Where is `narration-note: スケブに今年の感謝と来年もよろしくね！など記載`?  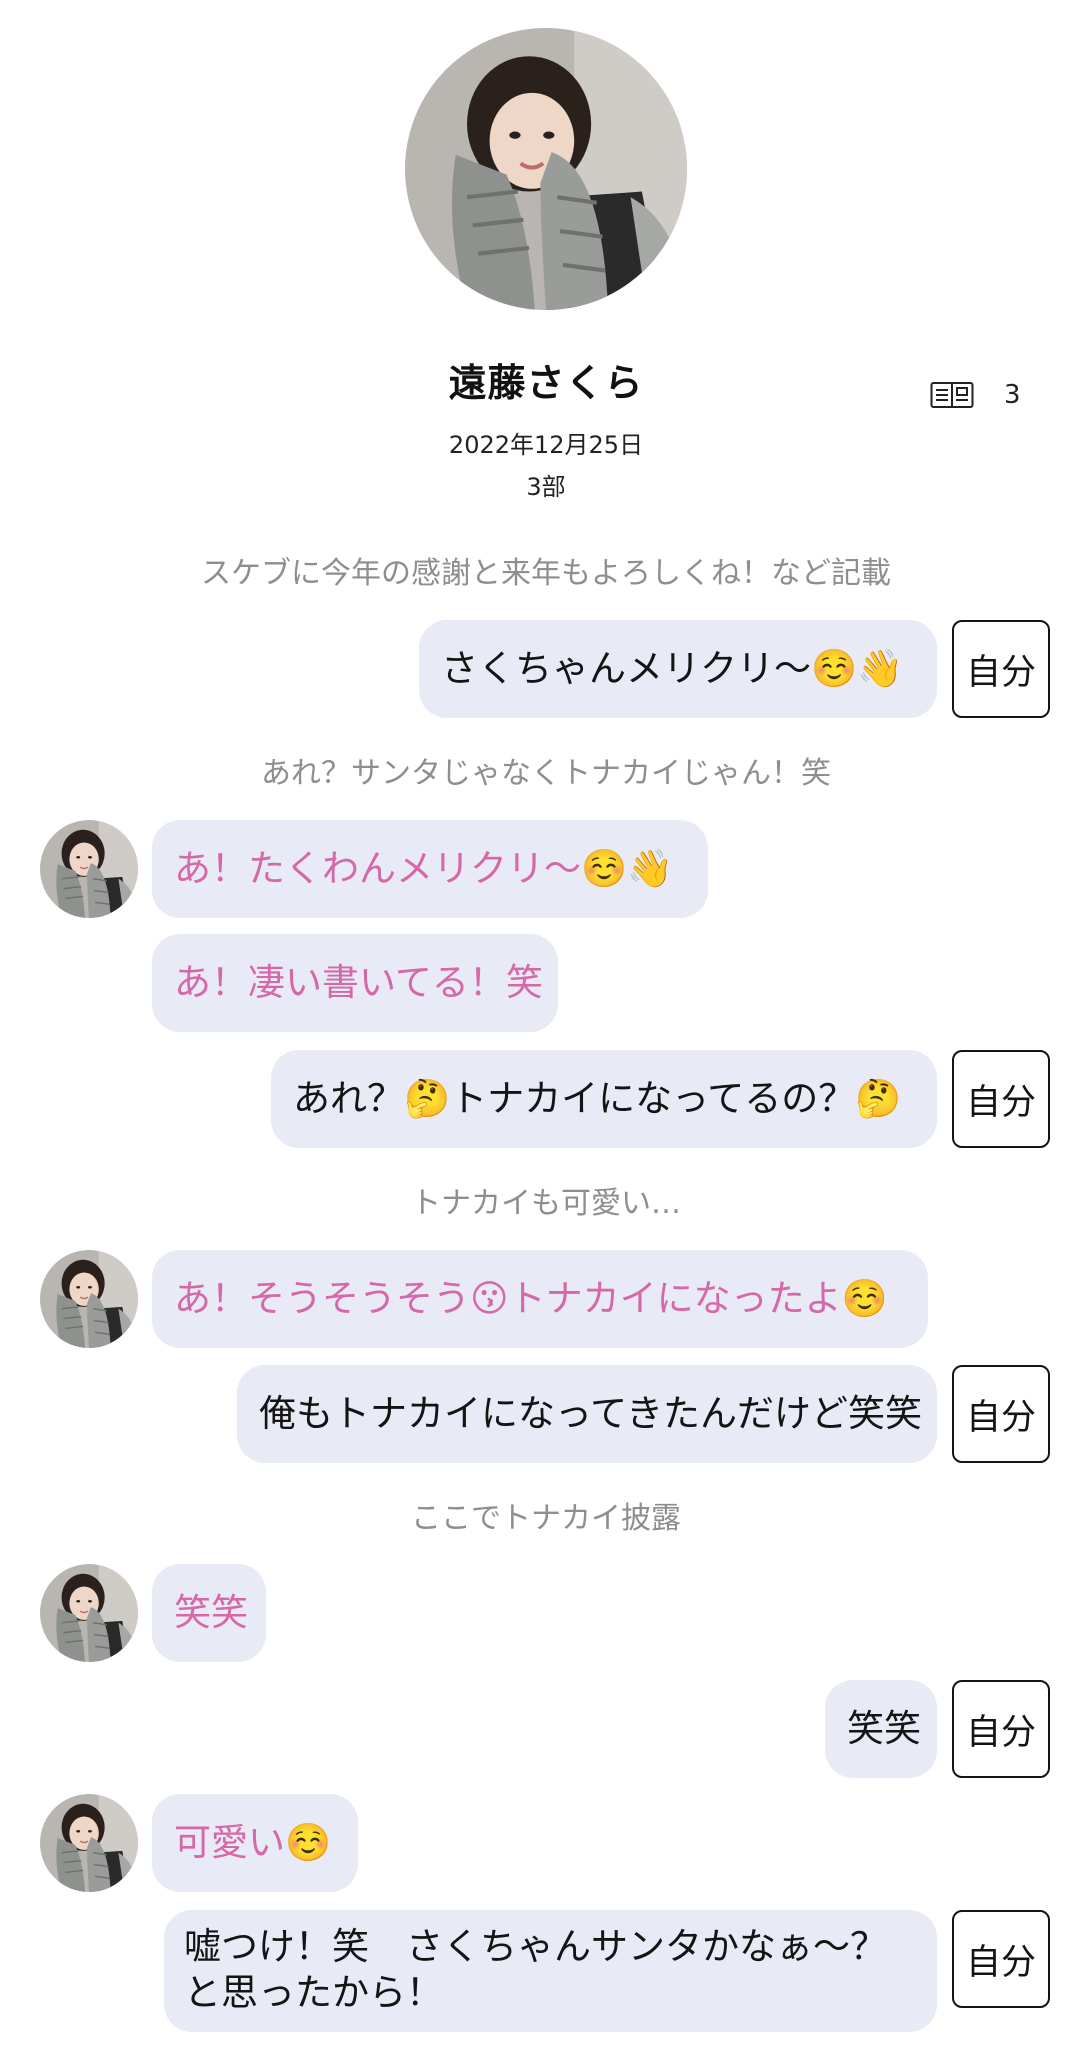
narration-note: スケブに今年の感謝と来年もよろしくね！など記載 is located at coordinates (546, 573).